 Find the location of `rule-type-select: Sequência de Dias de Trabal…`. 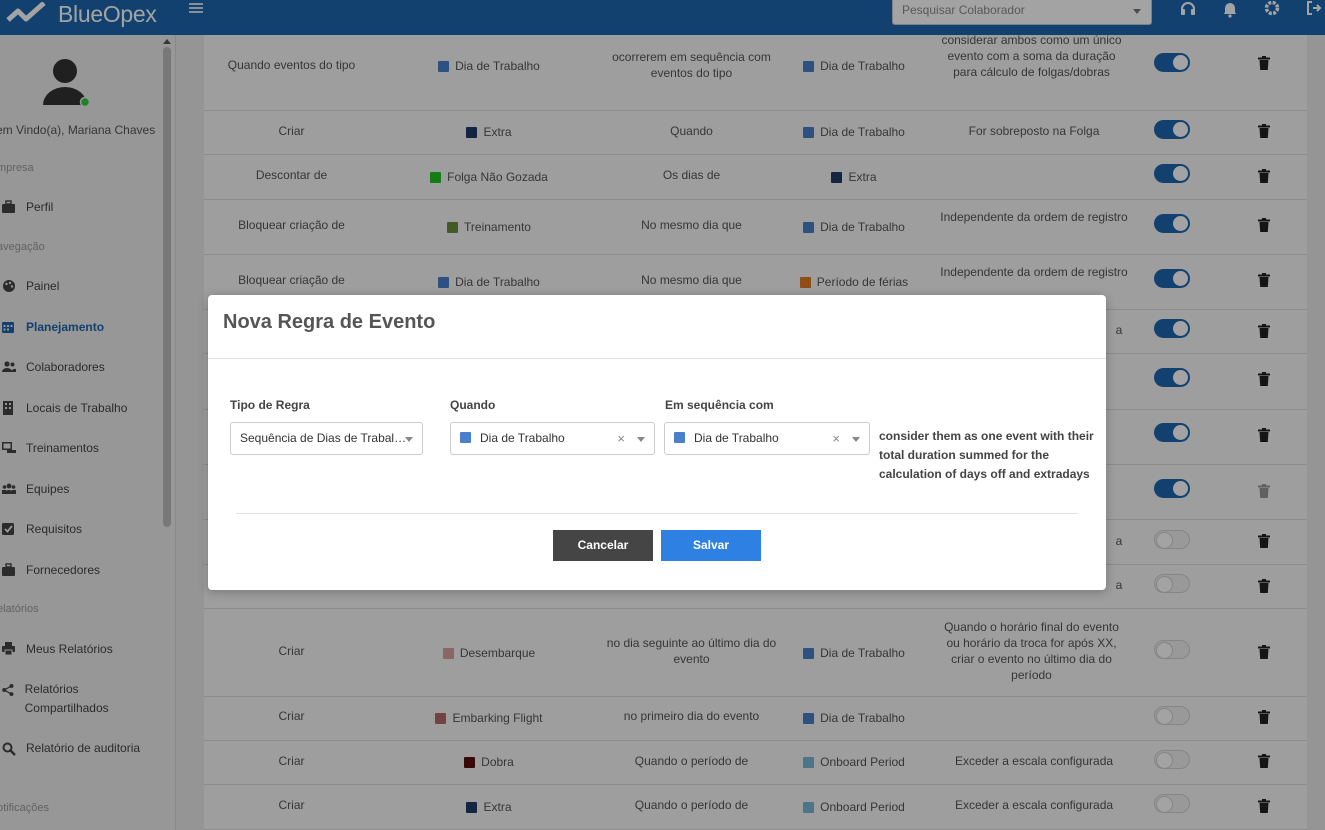

rule-type-select: Sequência de Dias de Trabal… is located at coordinates (326, 438).